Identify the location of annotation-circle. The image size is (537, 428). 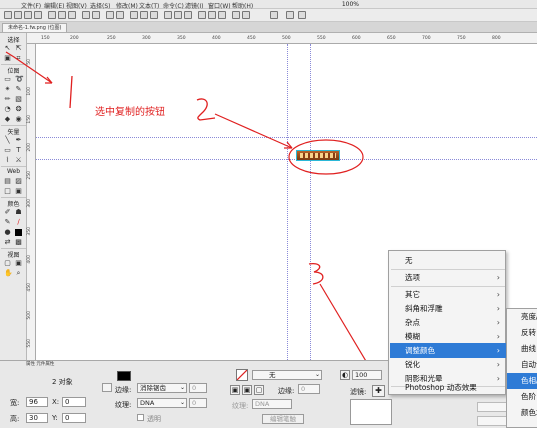
(326, 157).